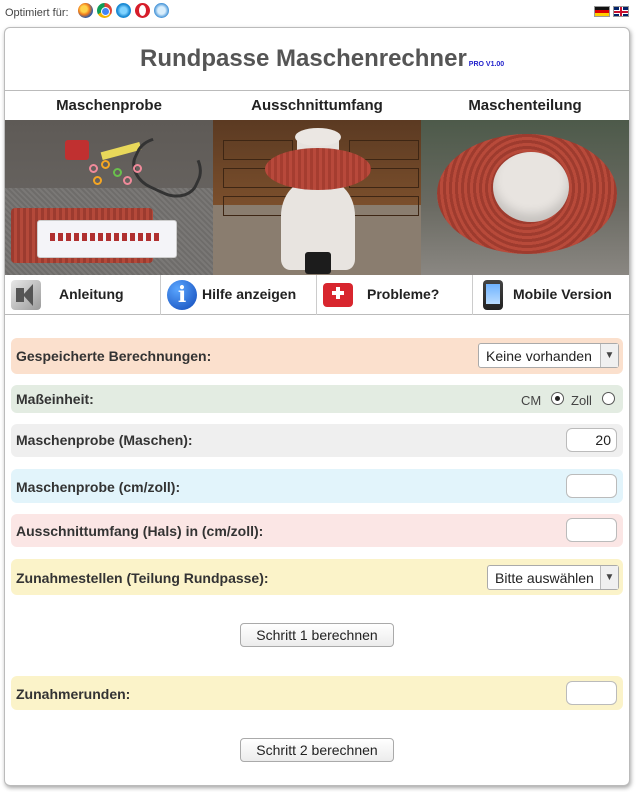 The height and width of the screenshot is (792, 636). What do you see at coordinates (562, 294) in the screenshot?
I see `nav-mobile-label: Mobile Version` at bounding box center [562, 294].